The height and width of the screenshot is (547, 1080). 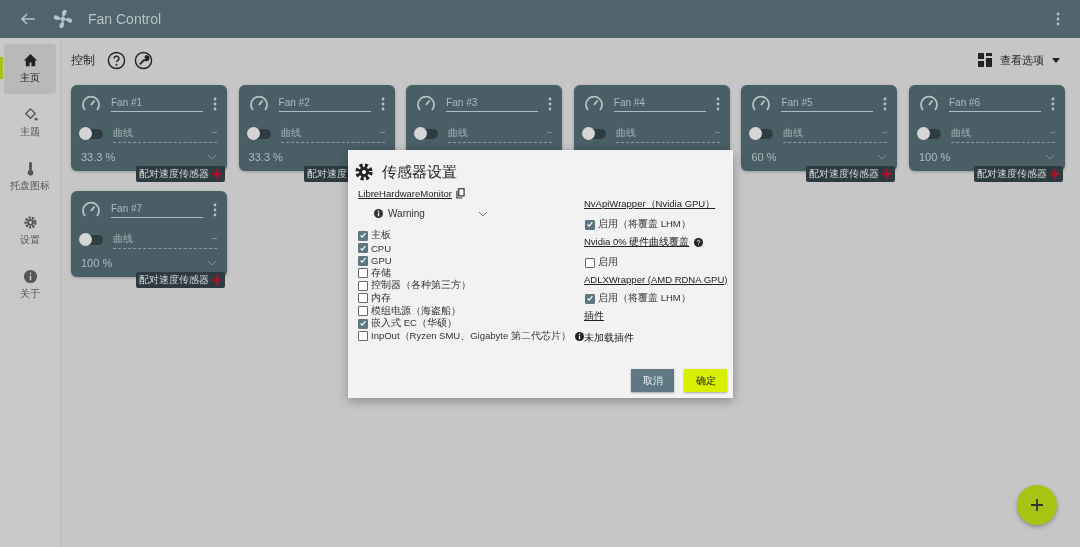 What do you see at coordinates (594, 316) in the screenshot?
I see `section-link: 插件` at bounding box center [594, 316].